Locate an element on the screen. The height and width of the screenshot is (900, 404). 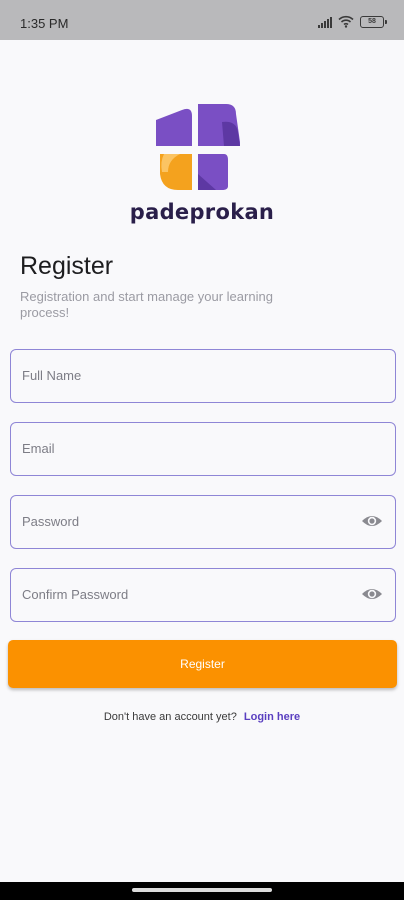
email-placeholder: Email is located at coordinates (38, 448).